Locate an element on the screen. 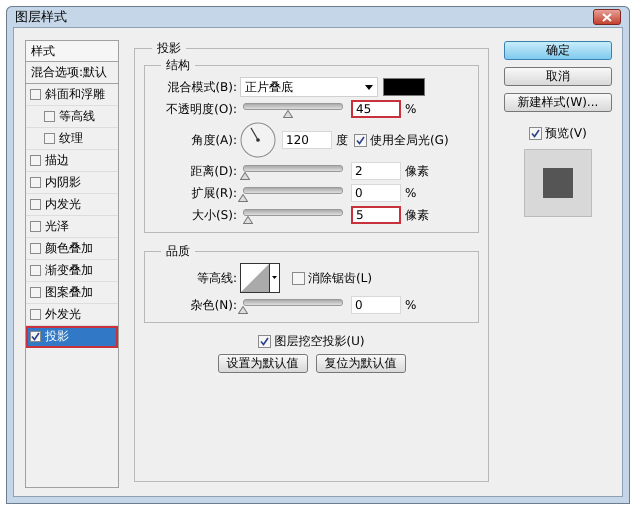 The height and width of the screenshot is (514, 635). unit-label: 度 is located at coordinates (342, 140).